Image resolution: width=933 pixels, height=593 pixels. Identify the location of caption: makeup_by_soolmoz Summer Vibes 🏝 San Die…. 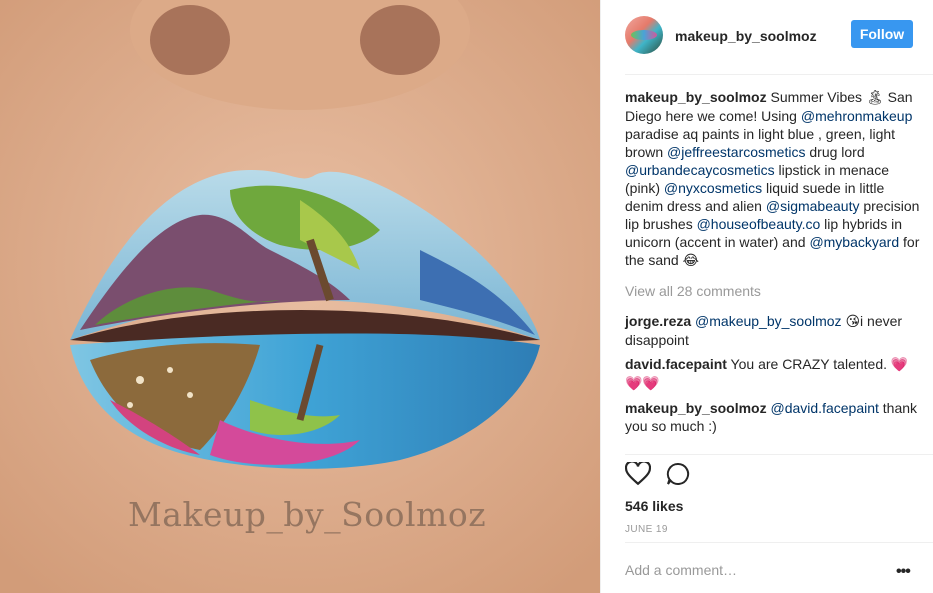
(772, 179).